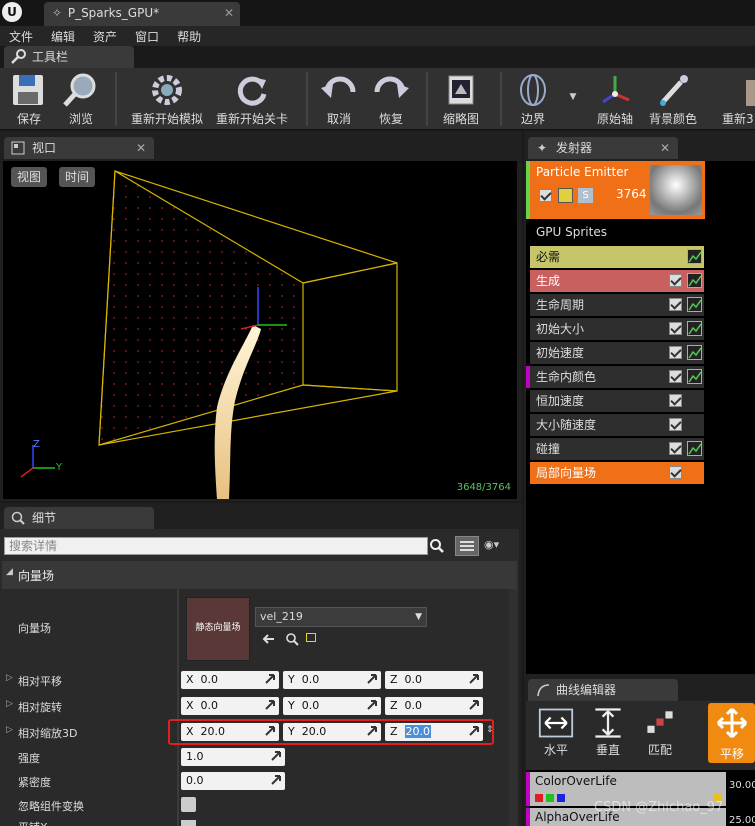 Image resolution: width=755 pixels, height=826 pixels. I want to click on module-row: 生成, so click(617, 281).